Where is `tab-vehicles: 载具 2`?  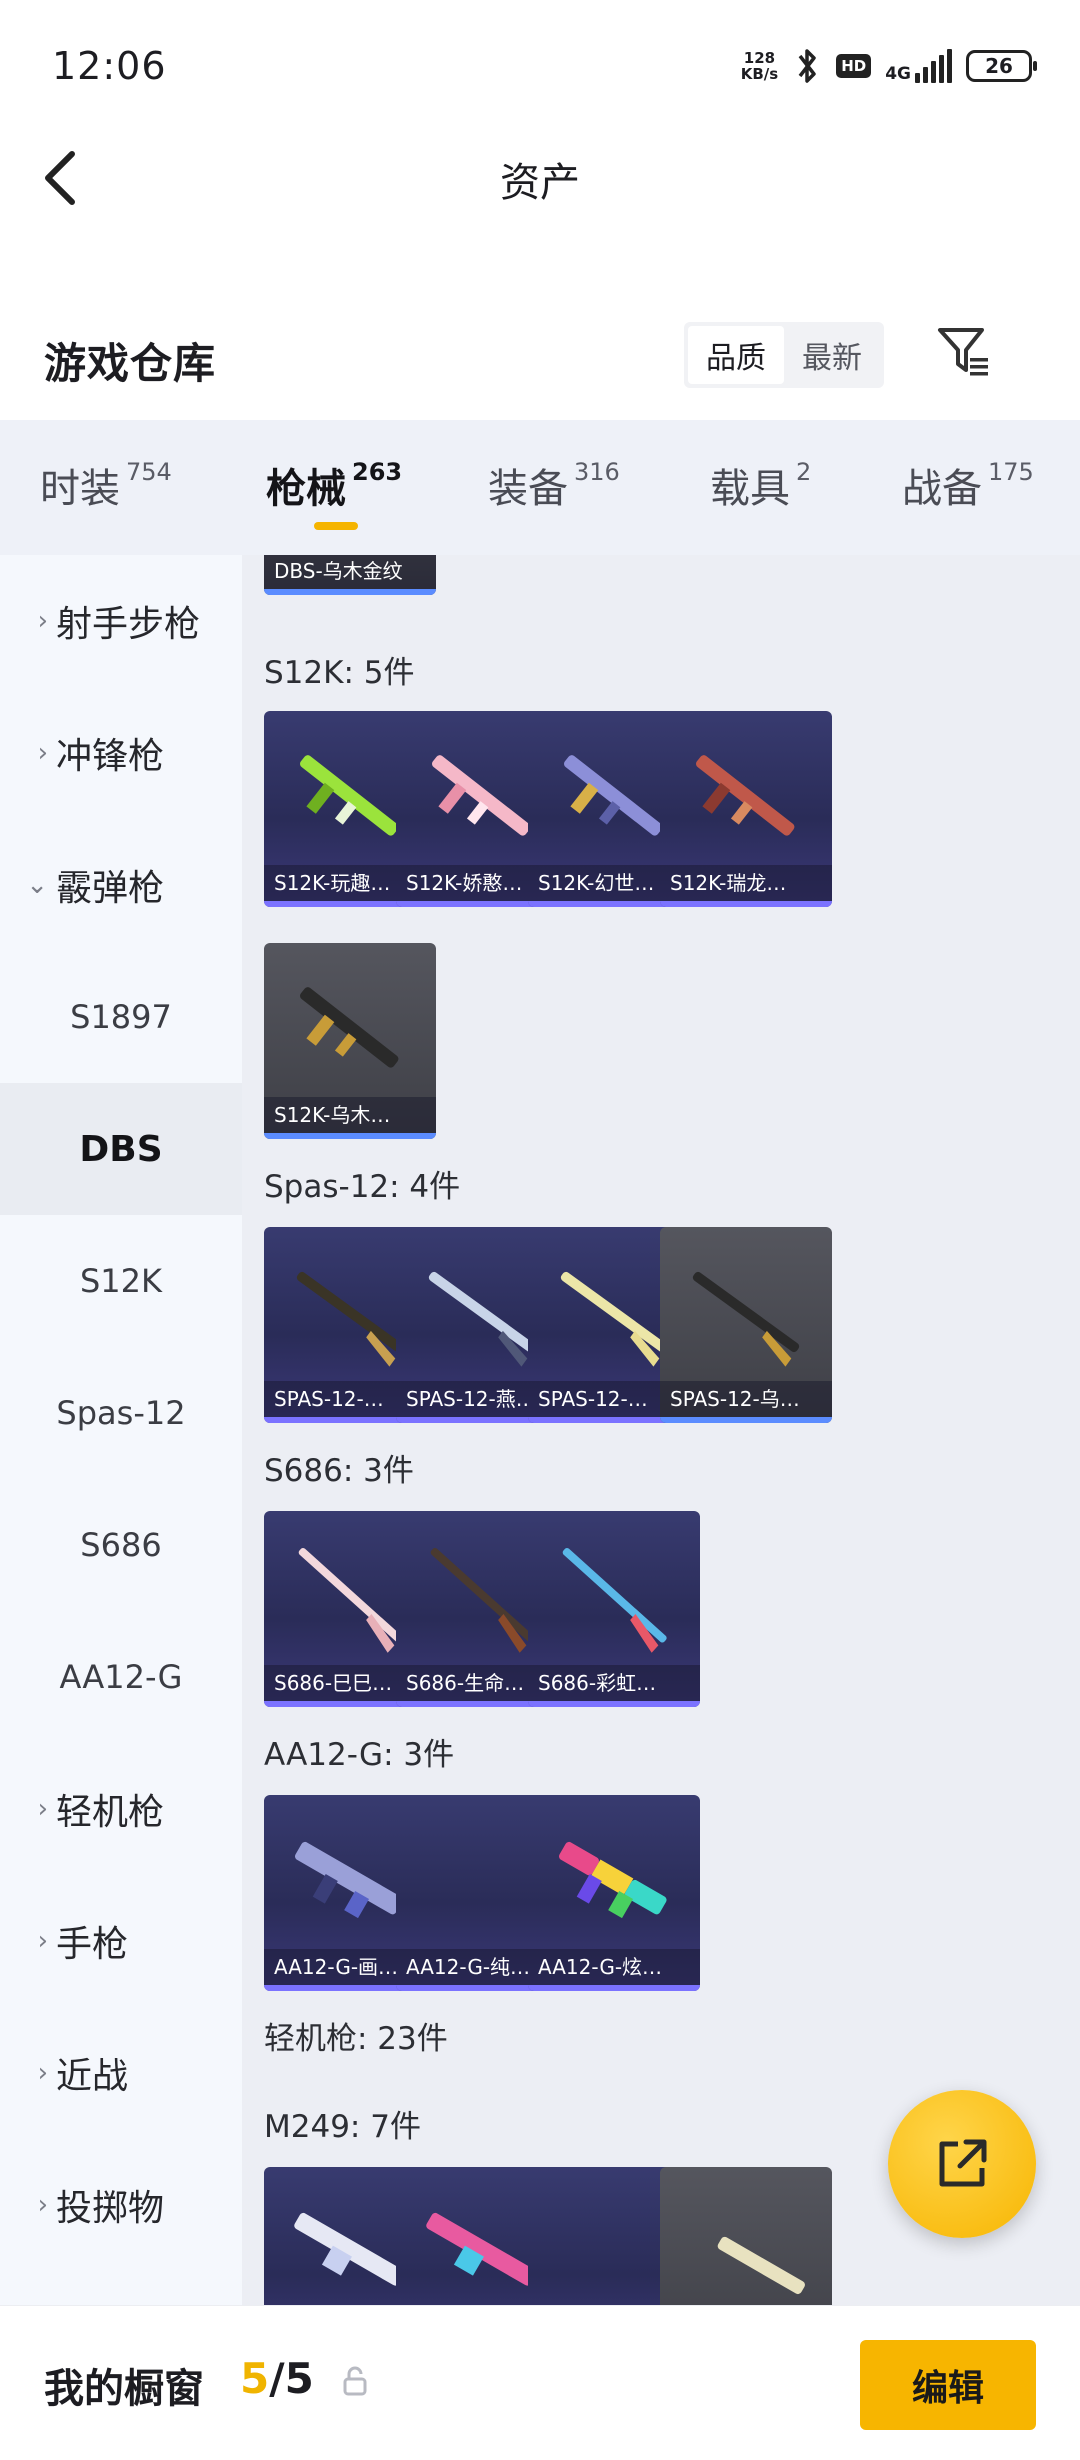 tab-vehicles: 载具 2 is located at coordinates (760, 485).